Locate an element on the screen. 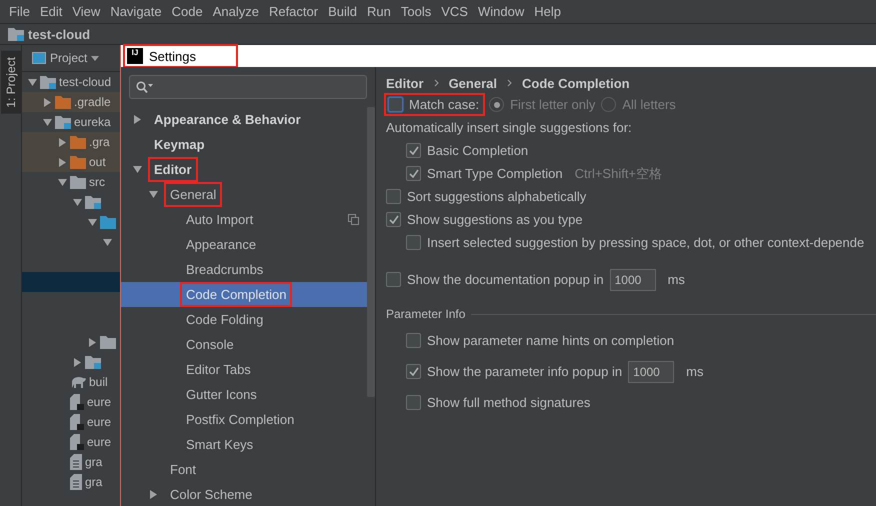 This screenshot has height=506, width=876. checkbox-label: Match case: is located at coordinates (444, 104).